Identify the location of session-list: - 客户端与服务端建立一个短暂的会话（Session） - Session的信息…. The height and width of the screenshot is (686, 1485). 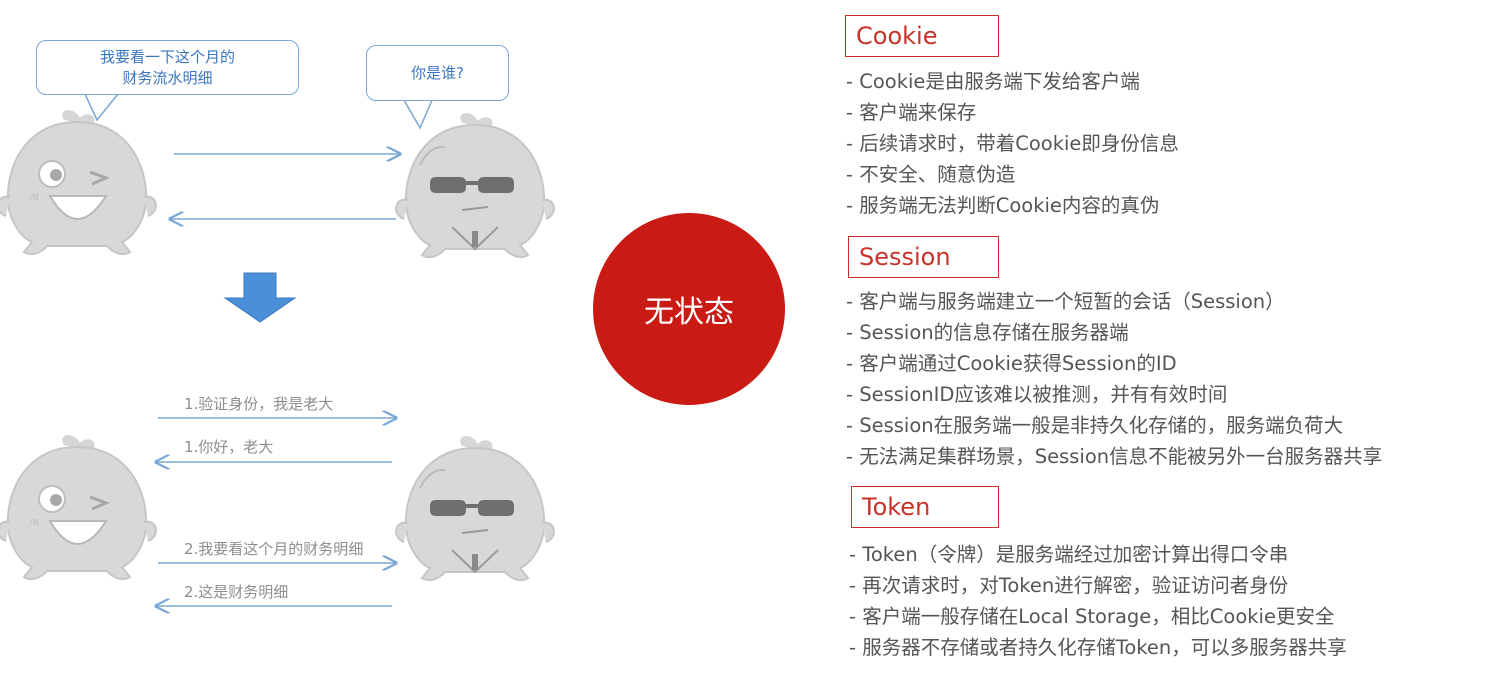
(1114, 379).